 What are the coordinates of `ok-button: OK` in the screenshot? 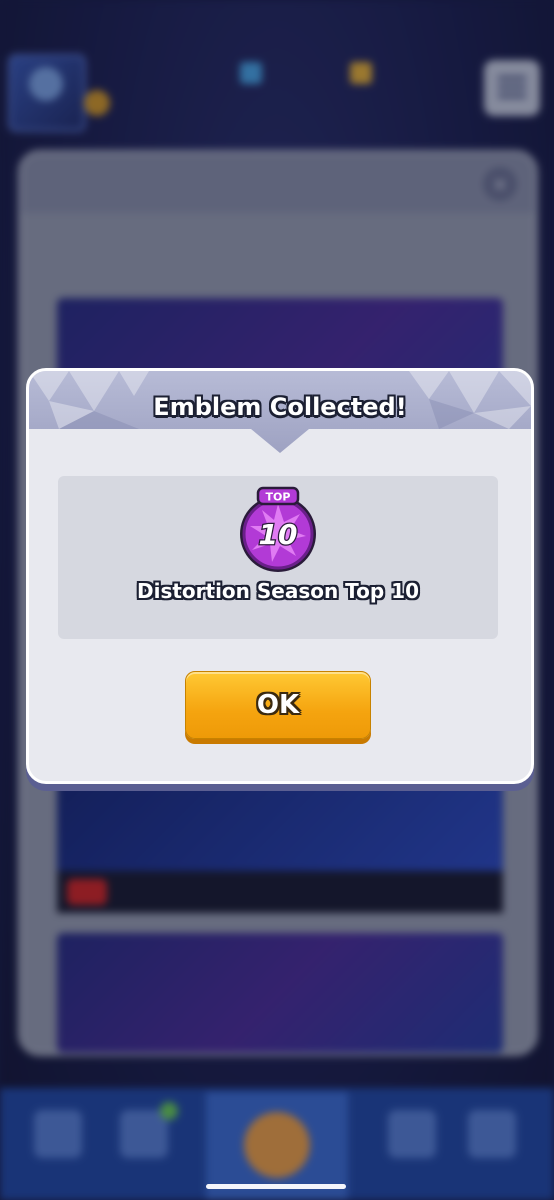 It's located at (278, 705).